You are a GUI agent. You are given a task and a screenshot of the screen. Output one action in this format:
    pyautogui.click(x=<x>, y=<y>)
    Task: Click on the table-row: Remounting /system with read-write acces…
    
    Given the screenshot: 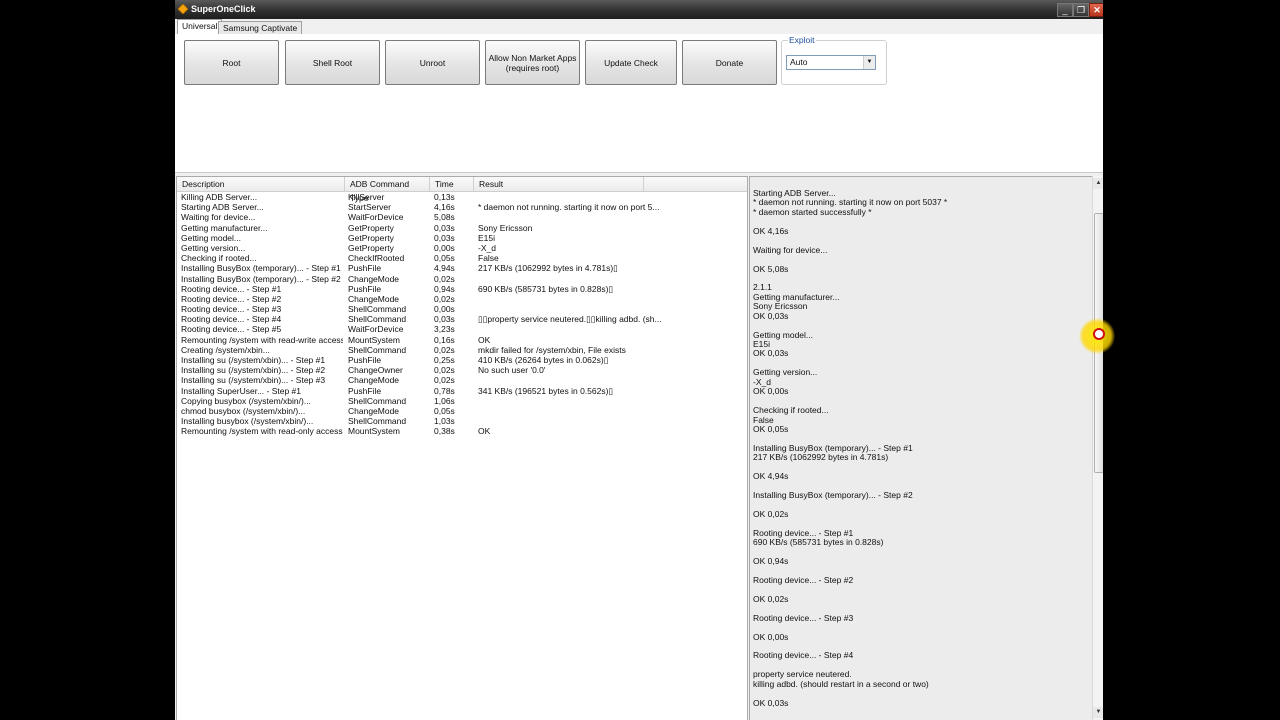 What is the action you would take?
    pyautogui.click(x=462, y=340)
    